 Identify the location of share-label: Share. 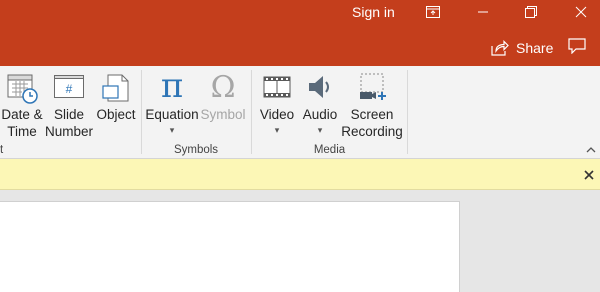
(535, 48).